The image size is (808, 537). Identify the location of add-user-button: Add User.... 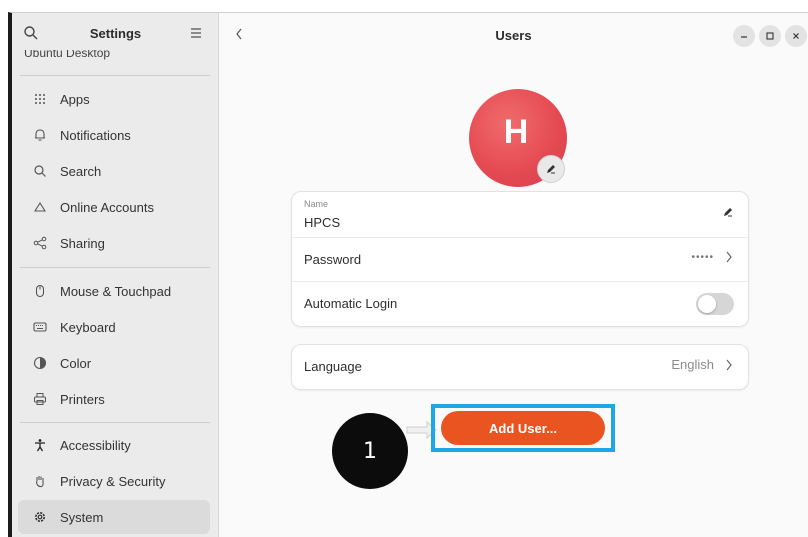
(523, 428).